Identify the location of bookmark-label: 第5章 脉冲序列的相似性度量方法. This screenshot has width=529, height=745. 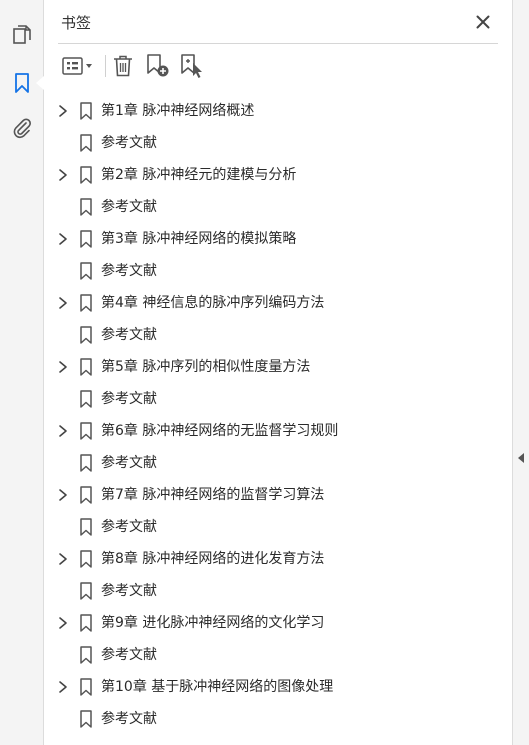
(206, 367).